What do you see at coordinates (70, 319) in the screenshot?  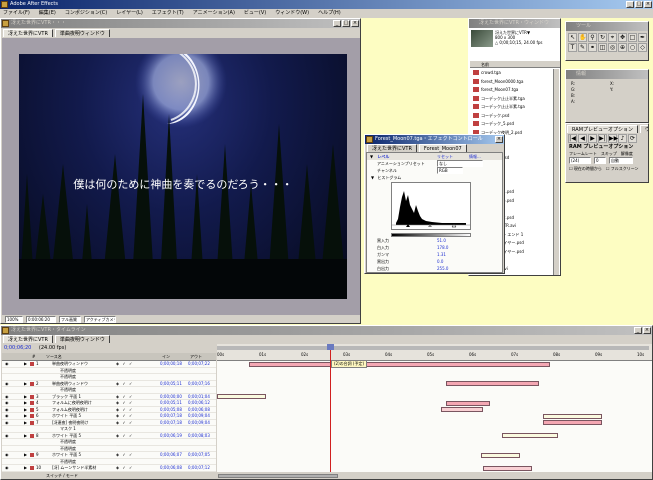 I see `quality-dropdown: フル画質` at bounding box center [70, 319].